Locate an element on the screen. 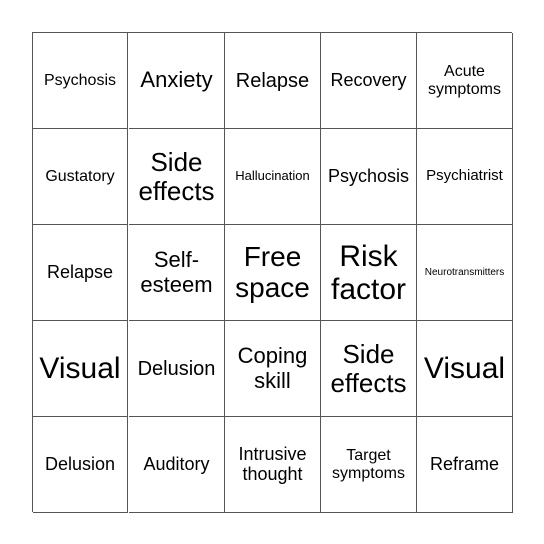 The width and height of the screenshot is (544, 544). bingo-cell: Reframe is located at coordinates (465, 465).